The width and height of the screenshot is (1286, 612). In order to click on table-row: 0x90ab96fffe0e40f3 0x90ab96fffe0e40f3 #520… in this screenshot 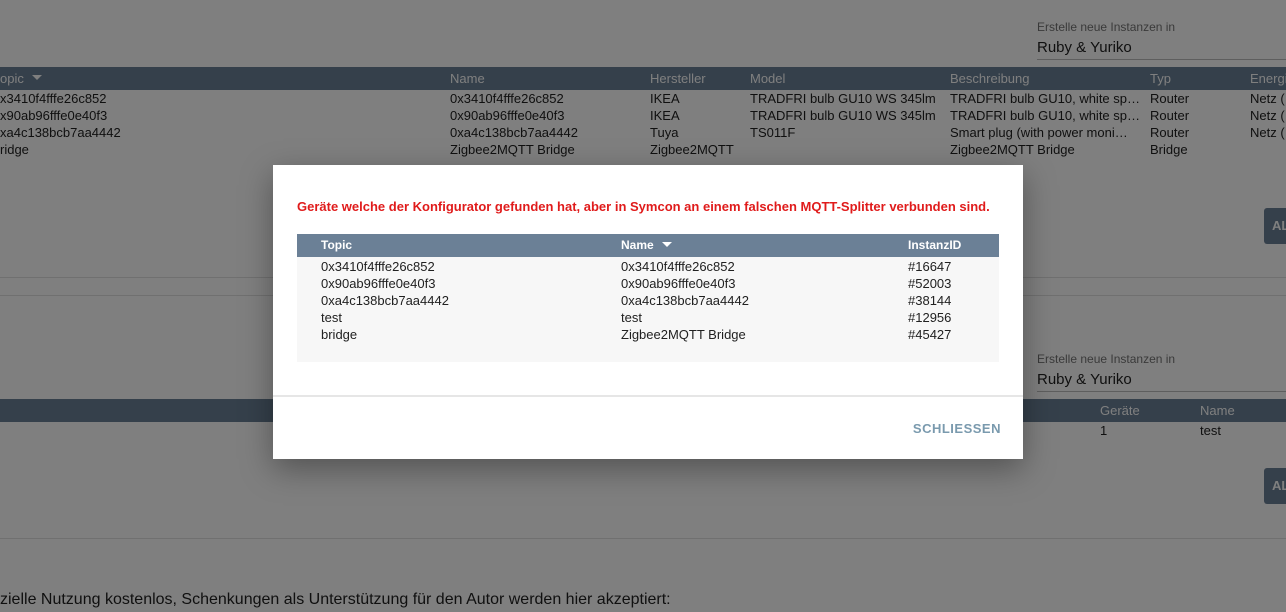, I will do `click(648, 284)`.